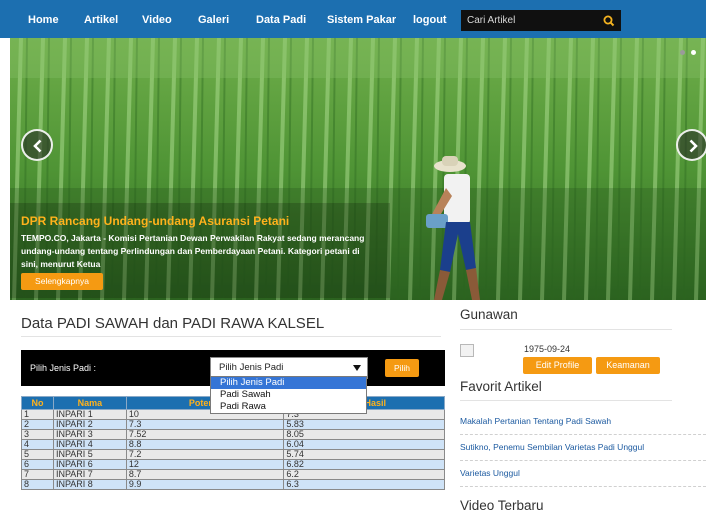 The width and height of the screenshot is (706, 513). What do you see at coordinates (37, 464) in the screenshot?
I see `cell-no: 6` at bounding box center [37, 464].